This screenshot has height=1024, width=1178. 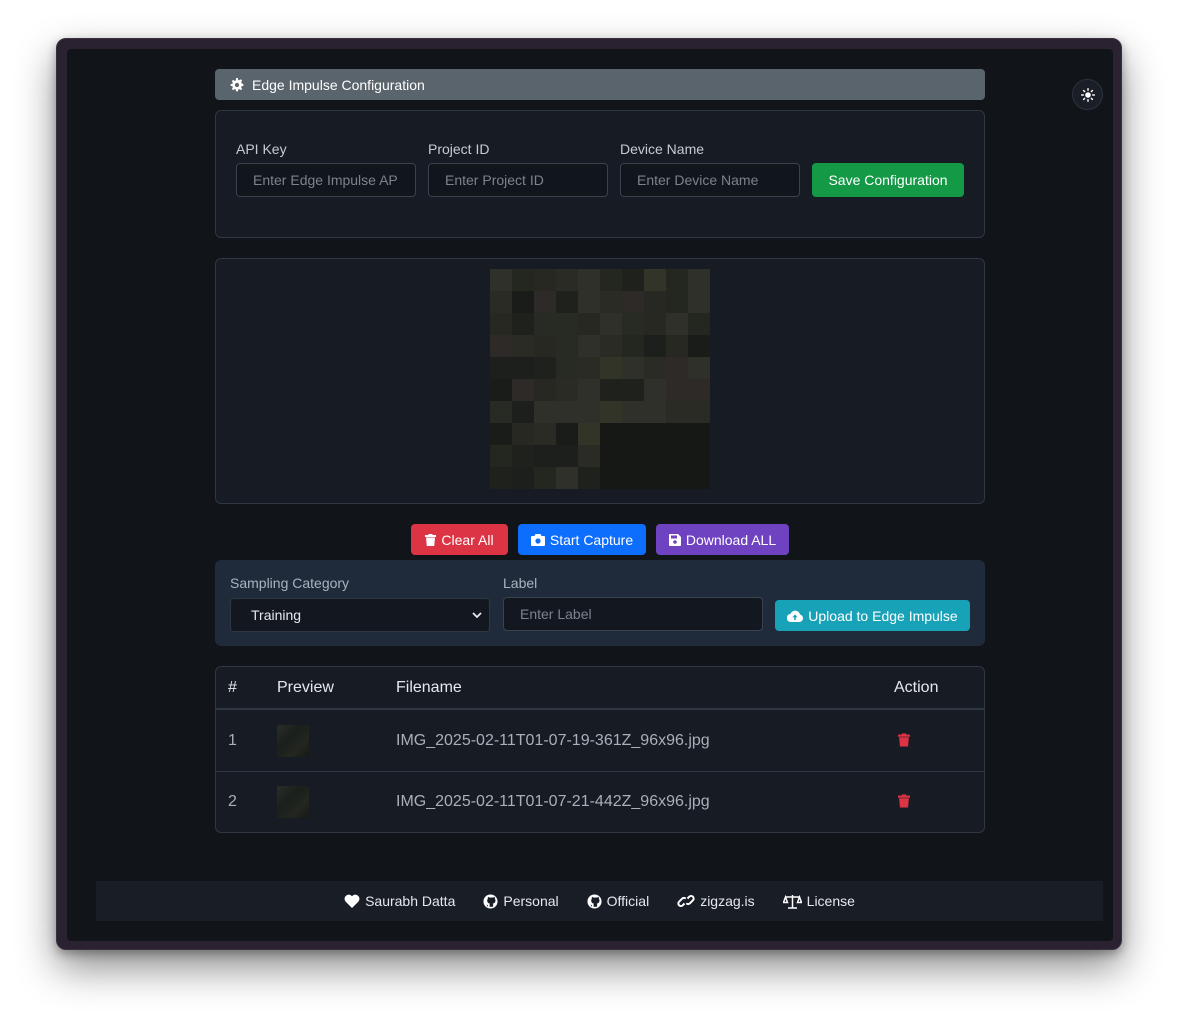 What do you see at coordinates (459, 539) in the screenshot?
I see `clear-all-button: Clear All` at bounding box center [459, 539].